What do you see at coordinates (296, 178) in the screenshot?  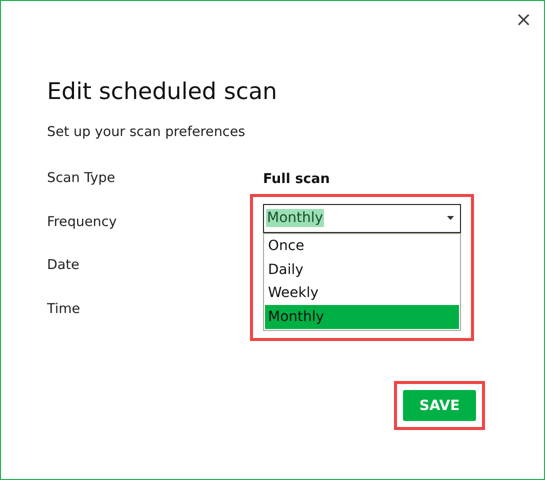 I see `field-value: Full scan` at bounding box center [296, 178].